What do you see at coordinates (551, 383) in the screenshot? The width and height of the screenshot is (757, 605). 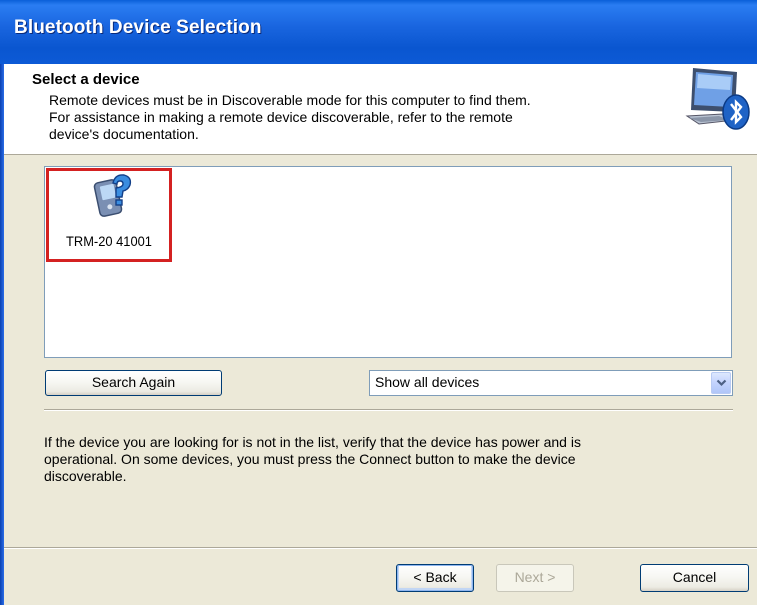 I see `device-filter-dropdown: Show all devices` at bounding box center [551, 383].